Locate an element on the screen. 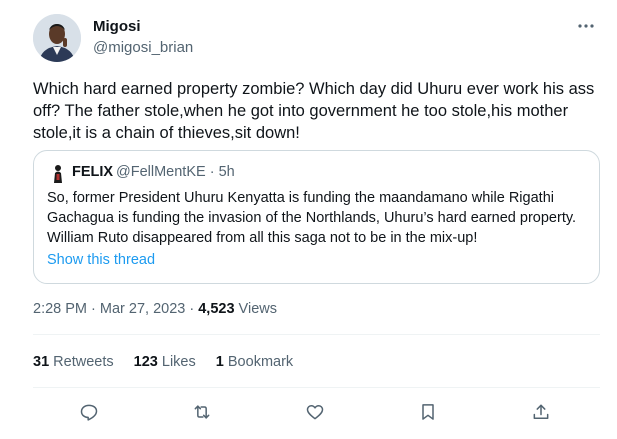 The image size is (617, 439). bookmarks-label: Bookmark is located at coordinates (258, 362).